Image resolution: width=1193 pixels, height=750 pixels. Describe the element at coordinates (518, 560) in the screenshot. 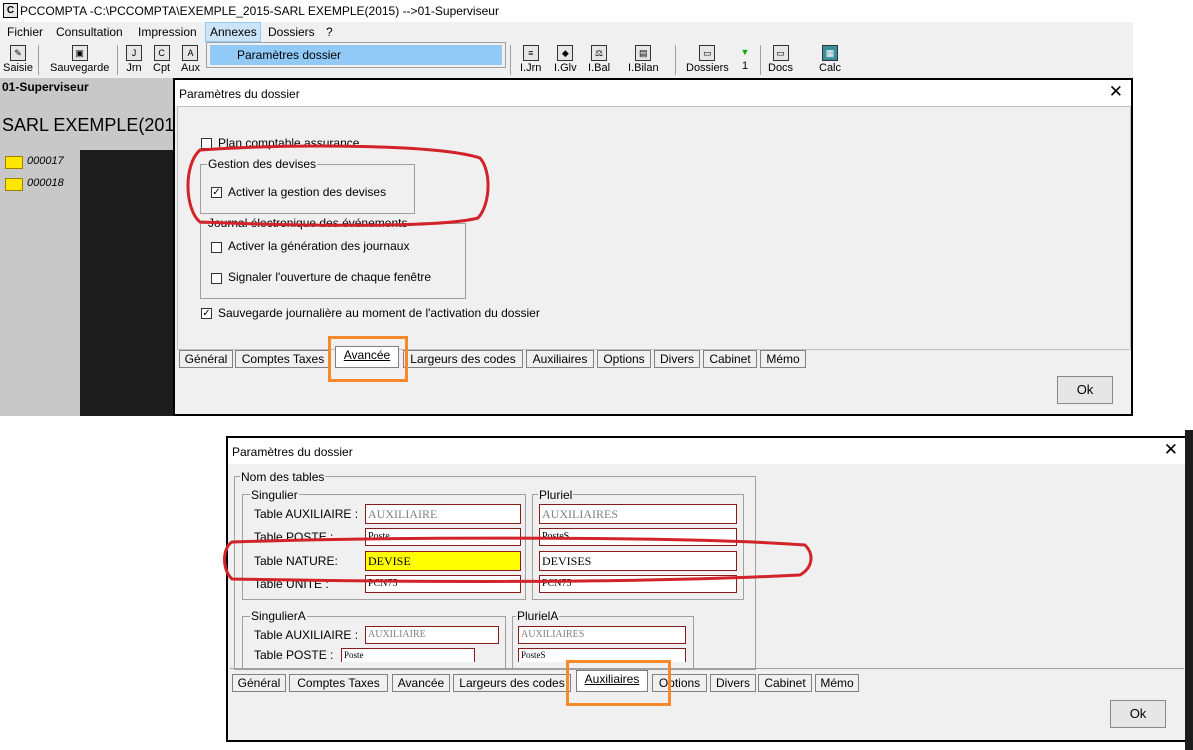

I see `red-ellipse-nature` at that location.